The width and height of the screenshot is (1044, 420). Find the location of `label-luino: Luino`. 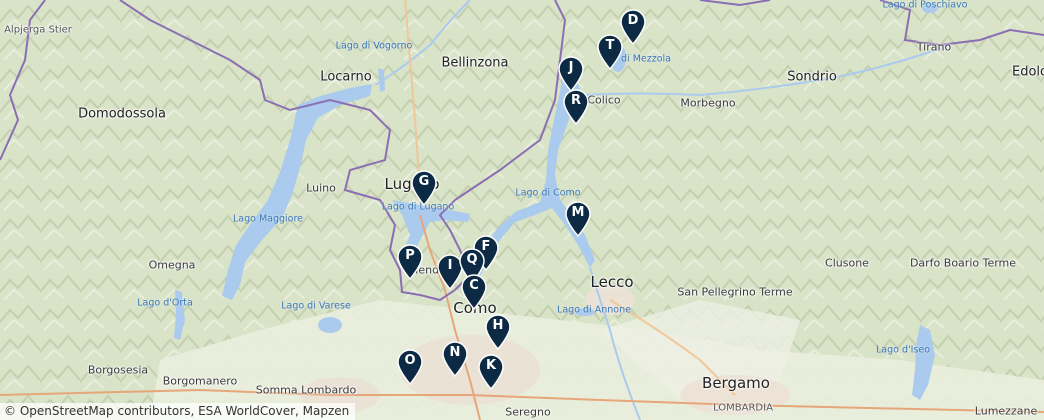

label-luino: Luino is located at coordinates (321, 188).